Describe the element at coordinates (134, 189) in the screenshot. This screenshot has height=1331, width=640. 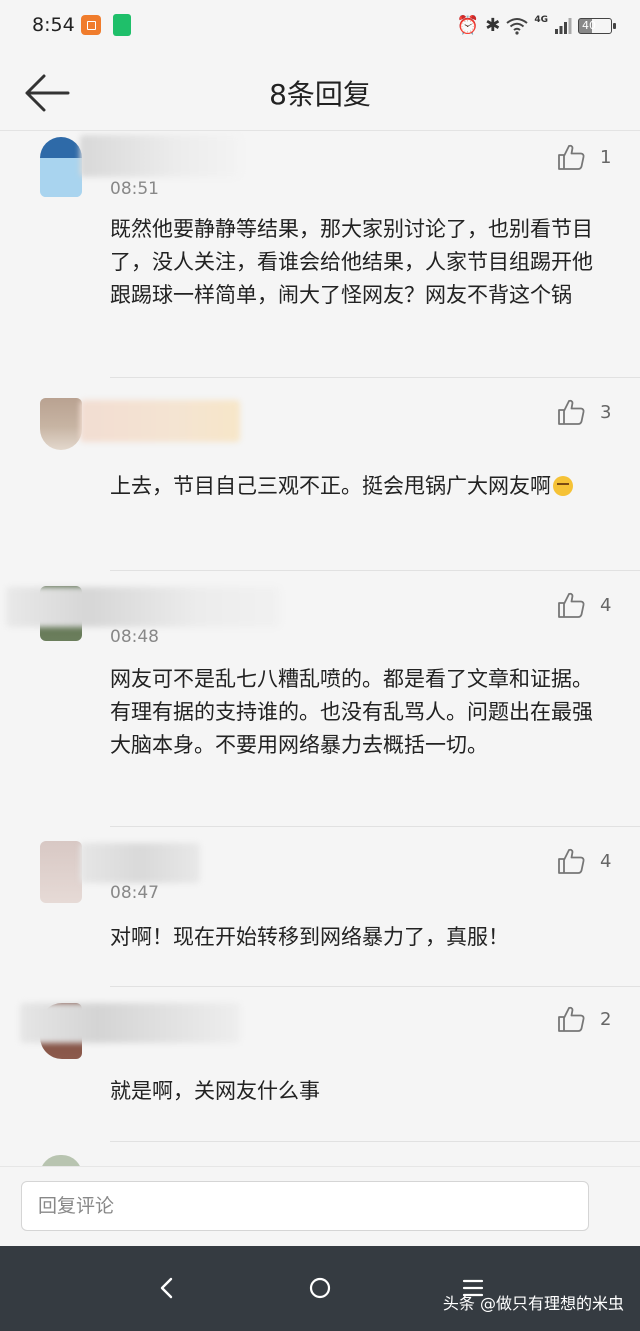
I see `comment-time: 08:51` at that location.